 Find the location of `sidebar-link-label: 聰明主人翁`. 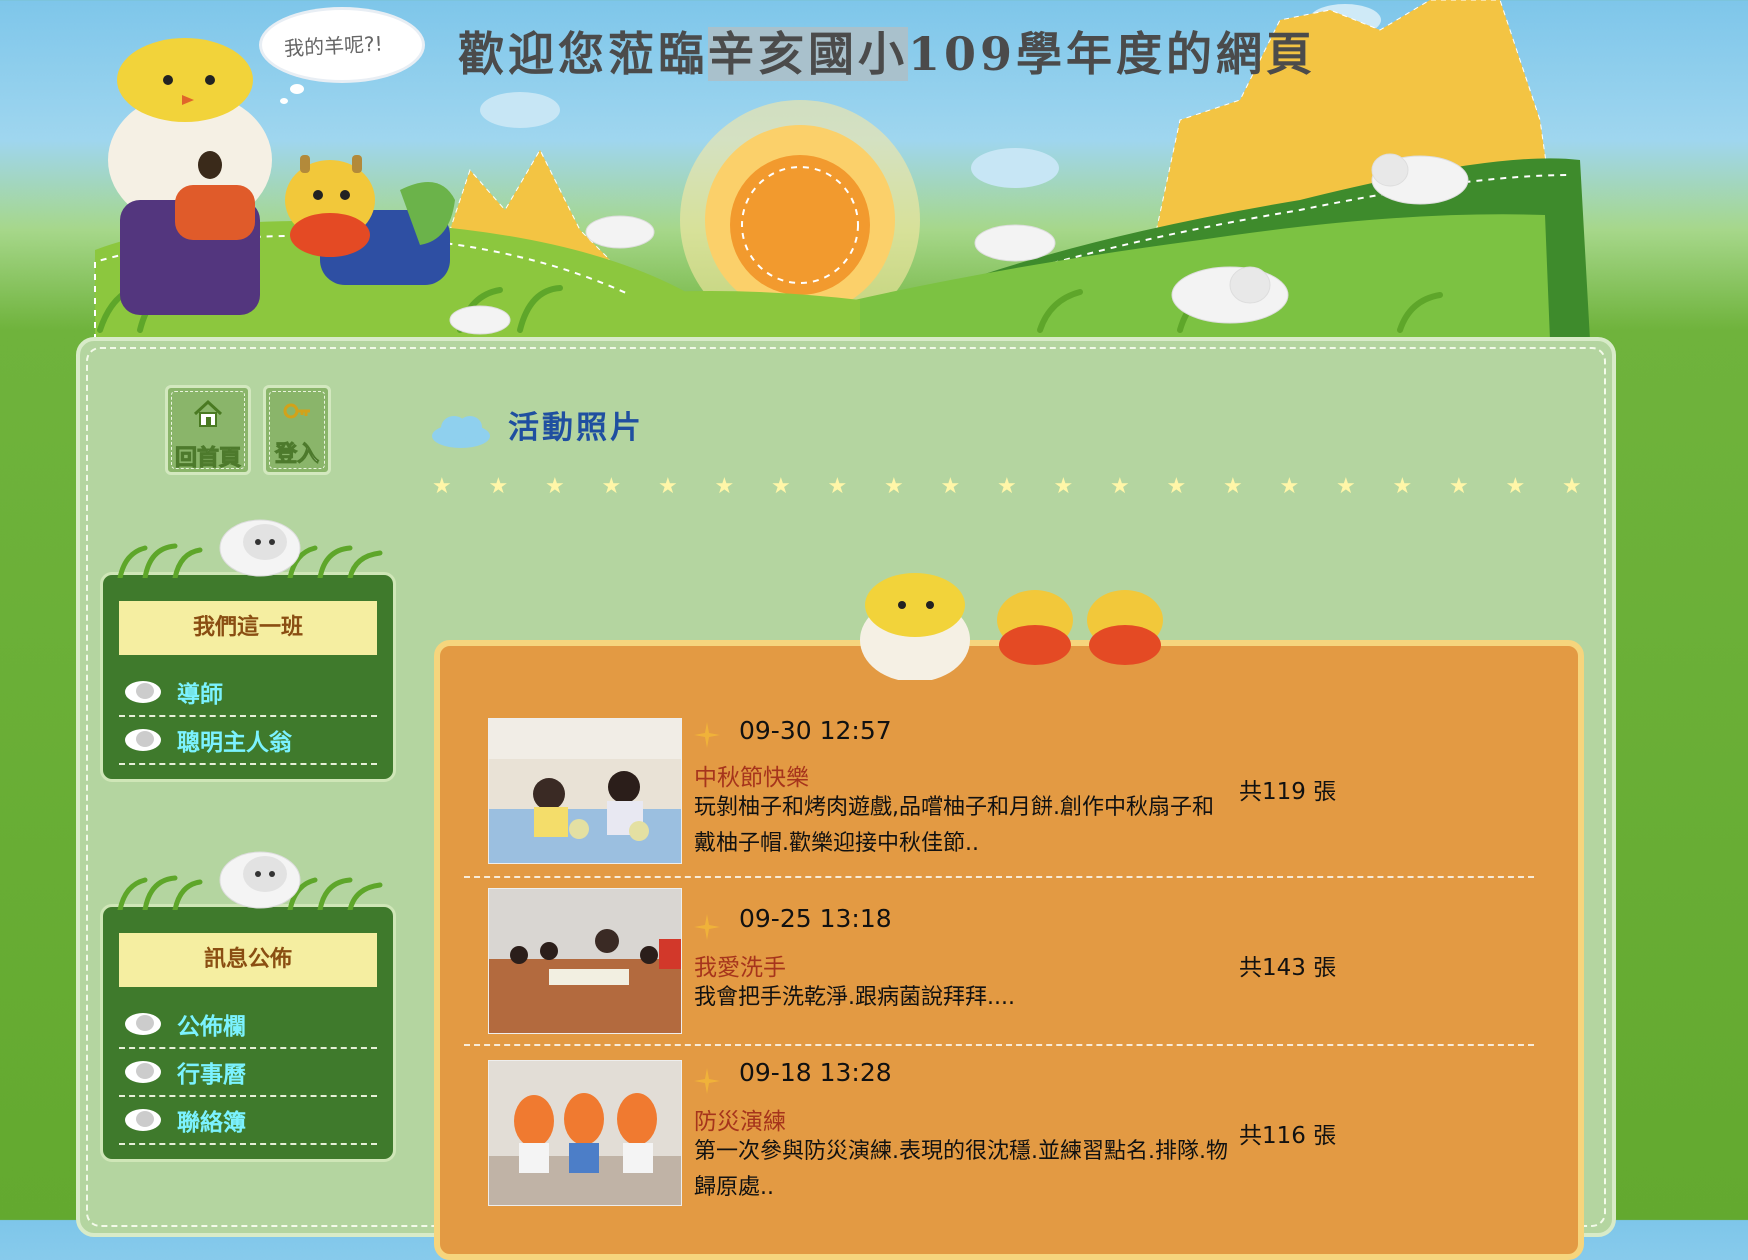

sidebar-link-label: 聰明主人翁 is located at coordinates (234, 743).